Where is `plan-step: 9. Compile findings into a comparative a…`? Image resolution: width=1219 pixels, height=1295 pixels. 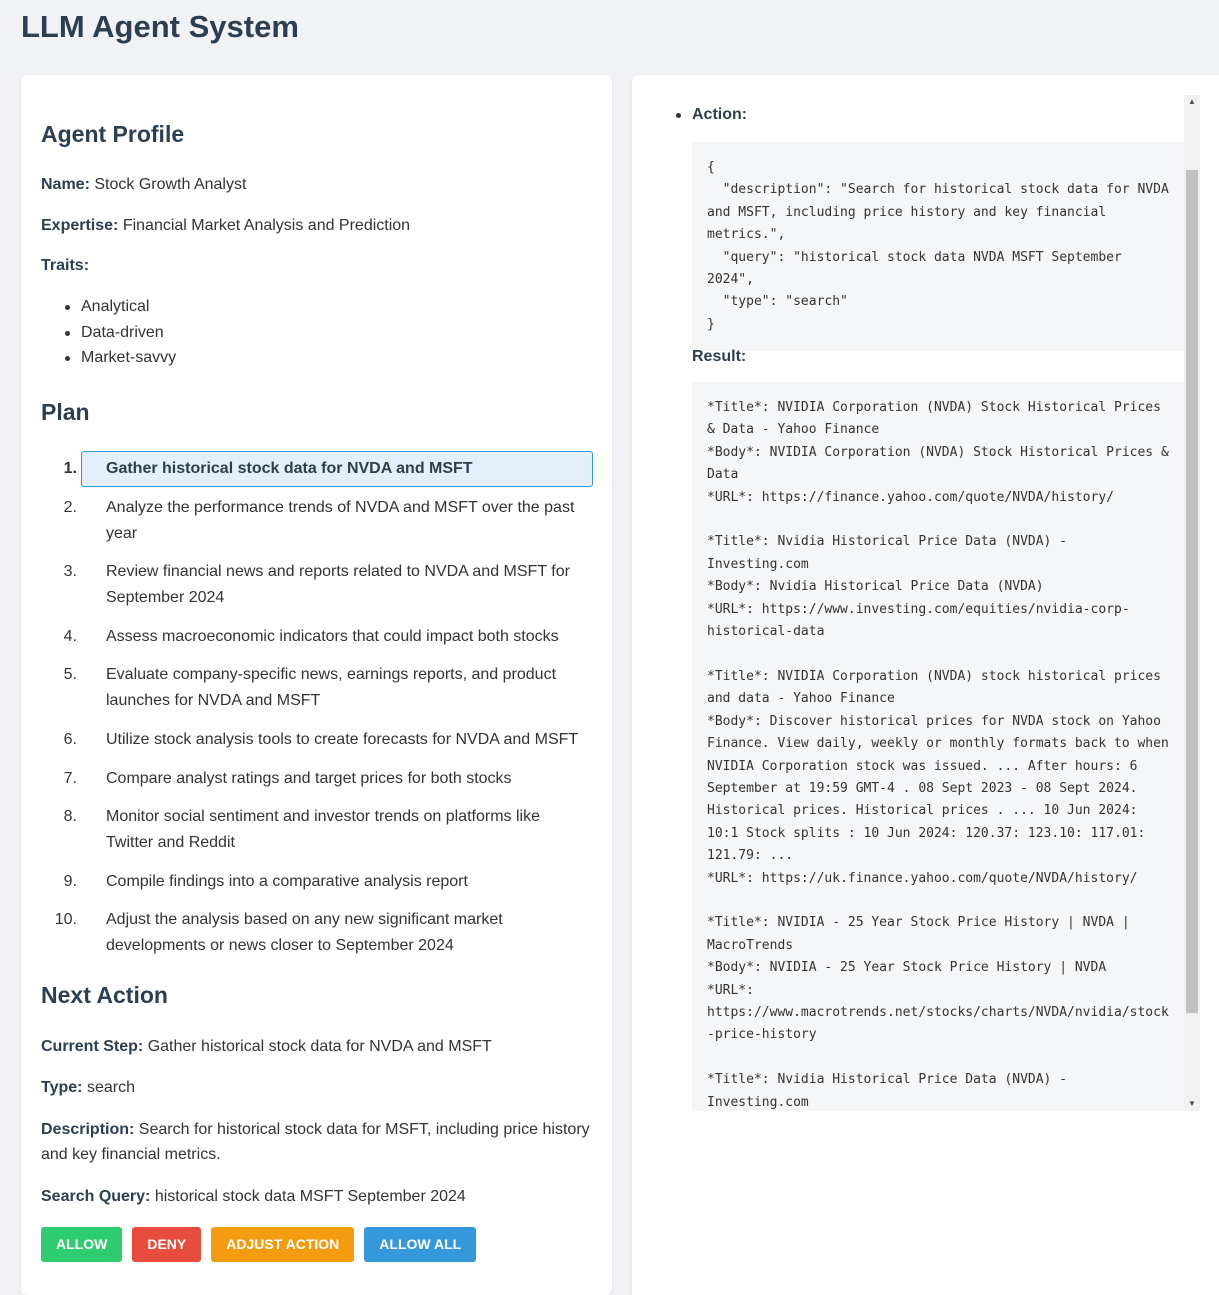
plan-step: 9. Compile findings into a comparative a… is located at coordinates (317, 882).